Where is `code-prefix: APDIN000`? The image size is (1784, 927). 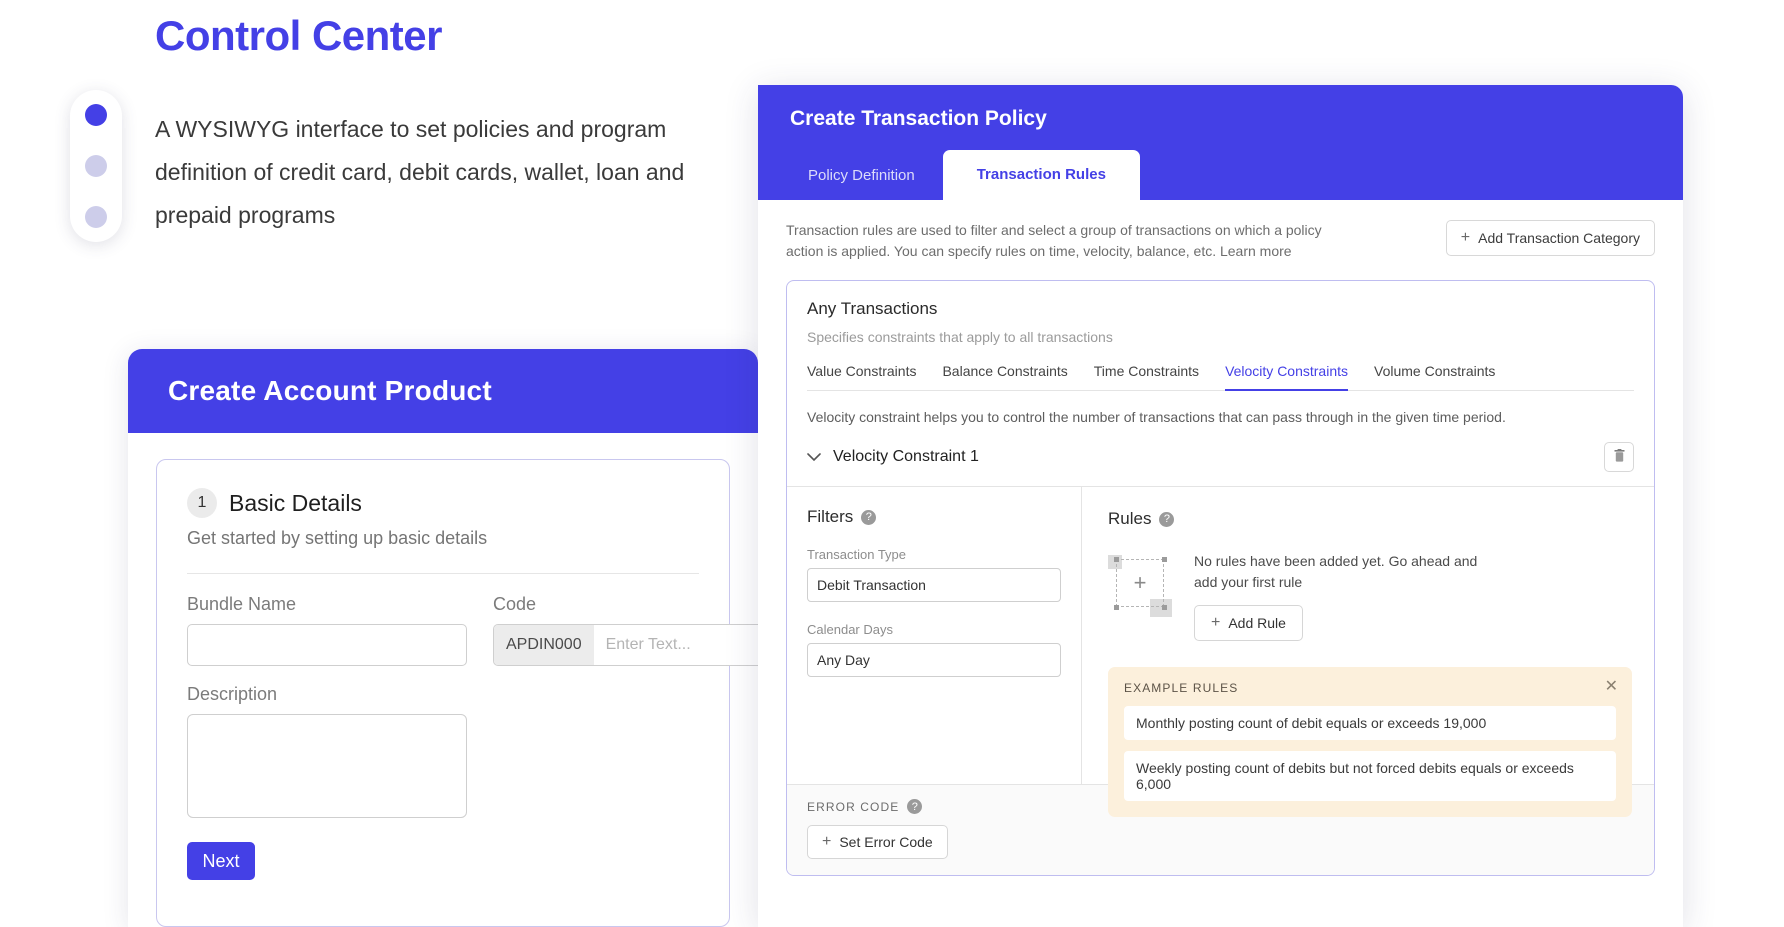
code-prefix: APDIN000 is located at coordinates (544, 645).